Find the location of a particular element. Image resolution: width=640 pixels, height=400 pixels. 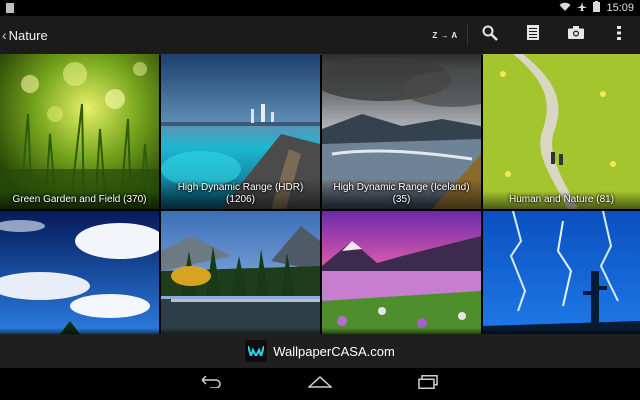

sort-label: Z → A is located at coordinates (445, 35).